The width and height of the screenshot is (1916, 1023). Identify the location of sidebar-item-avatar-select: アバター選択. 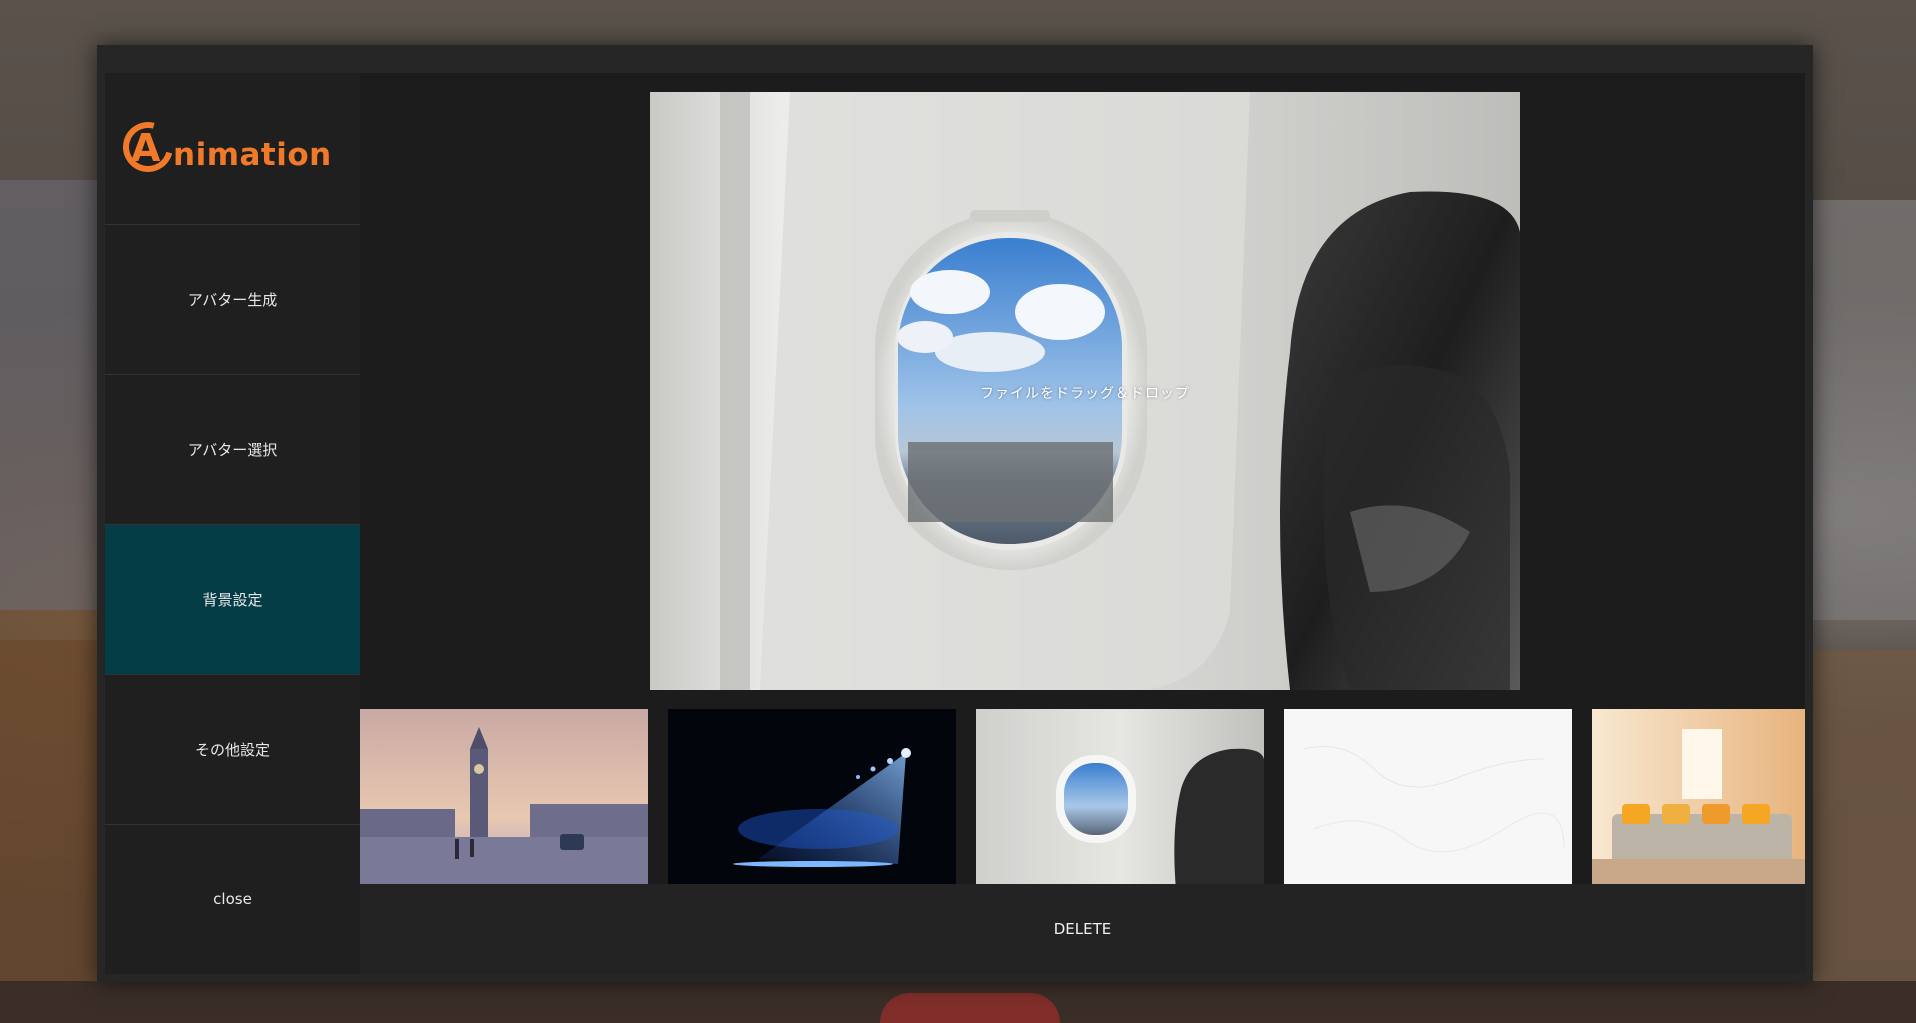
(232, 449).